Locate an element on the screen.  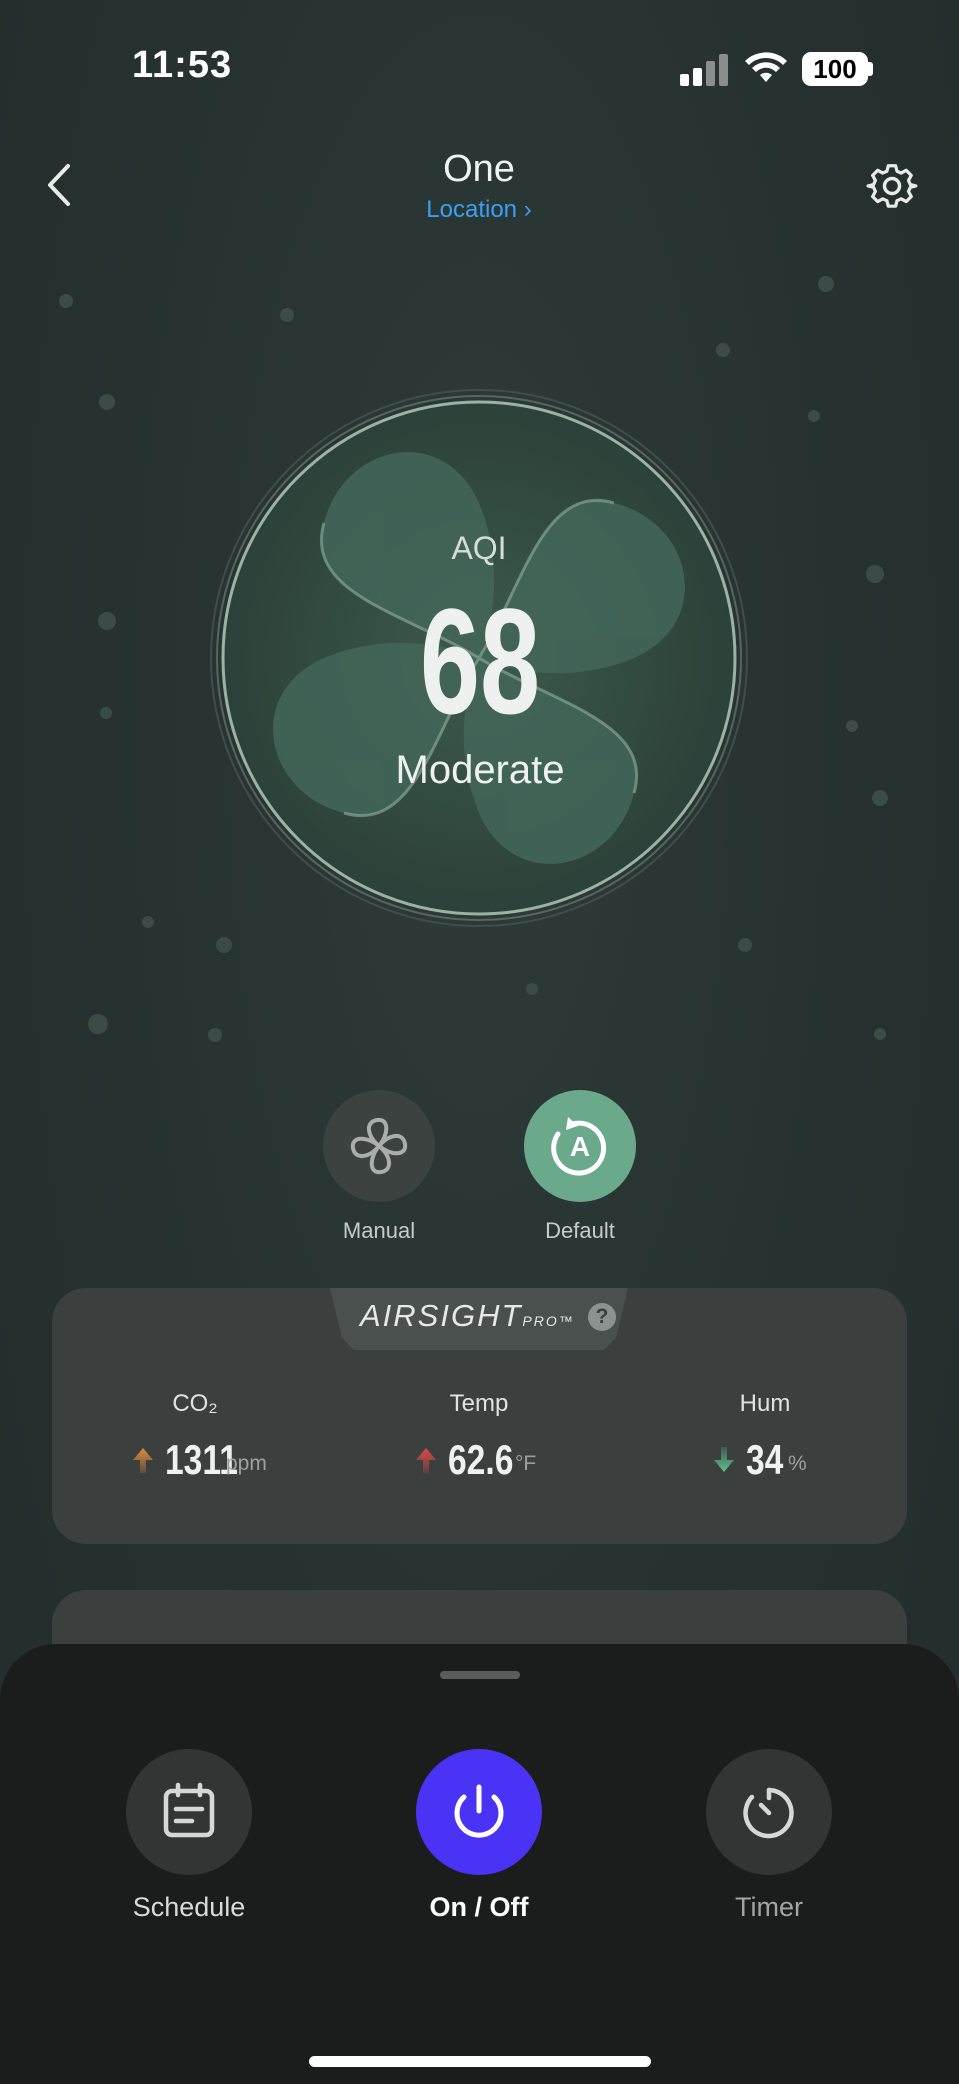
manual-mode-label: Manual is located at coordinates (379, 1230).